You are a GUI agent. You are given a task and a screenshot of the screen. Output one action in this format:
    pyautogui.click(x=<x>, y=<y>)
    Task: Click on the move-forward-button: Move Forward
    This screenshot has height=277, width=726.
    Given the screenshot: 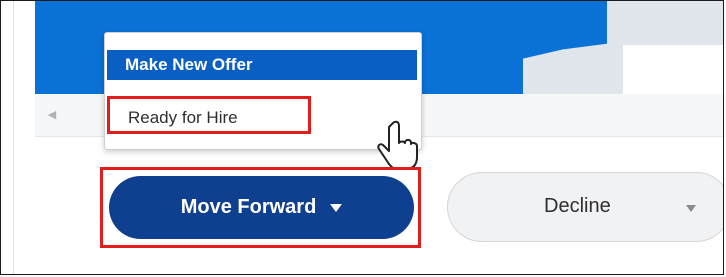 What is the action you would take?
    pyautogui.click(x=261, y=207)
    